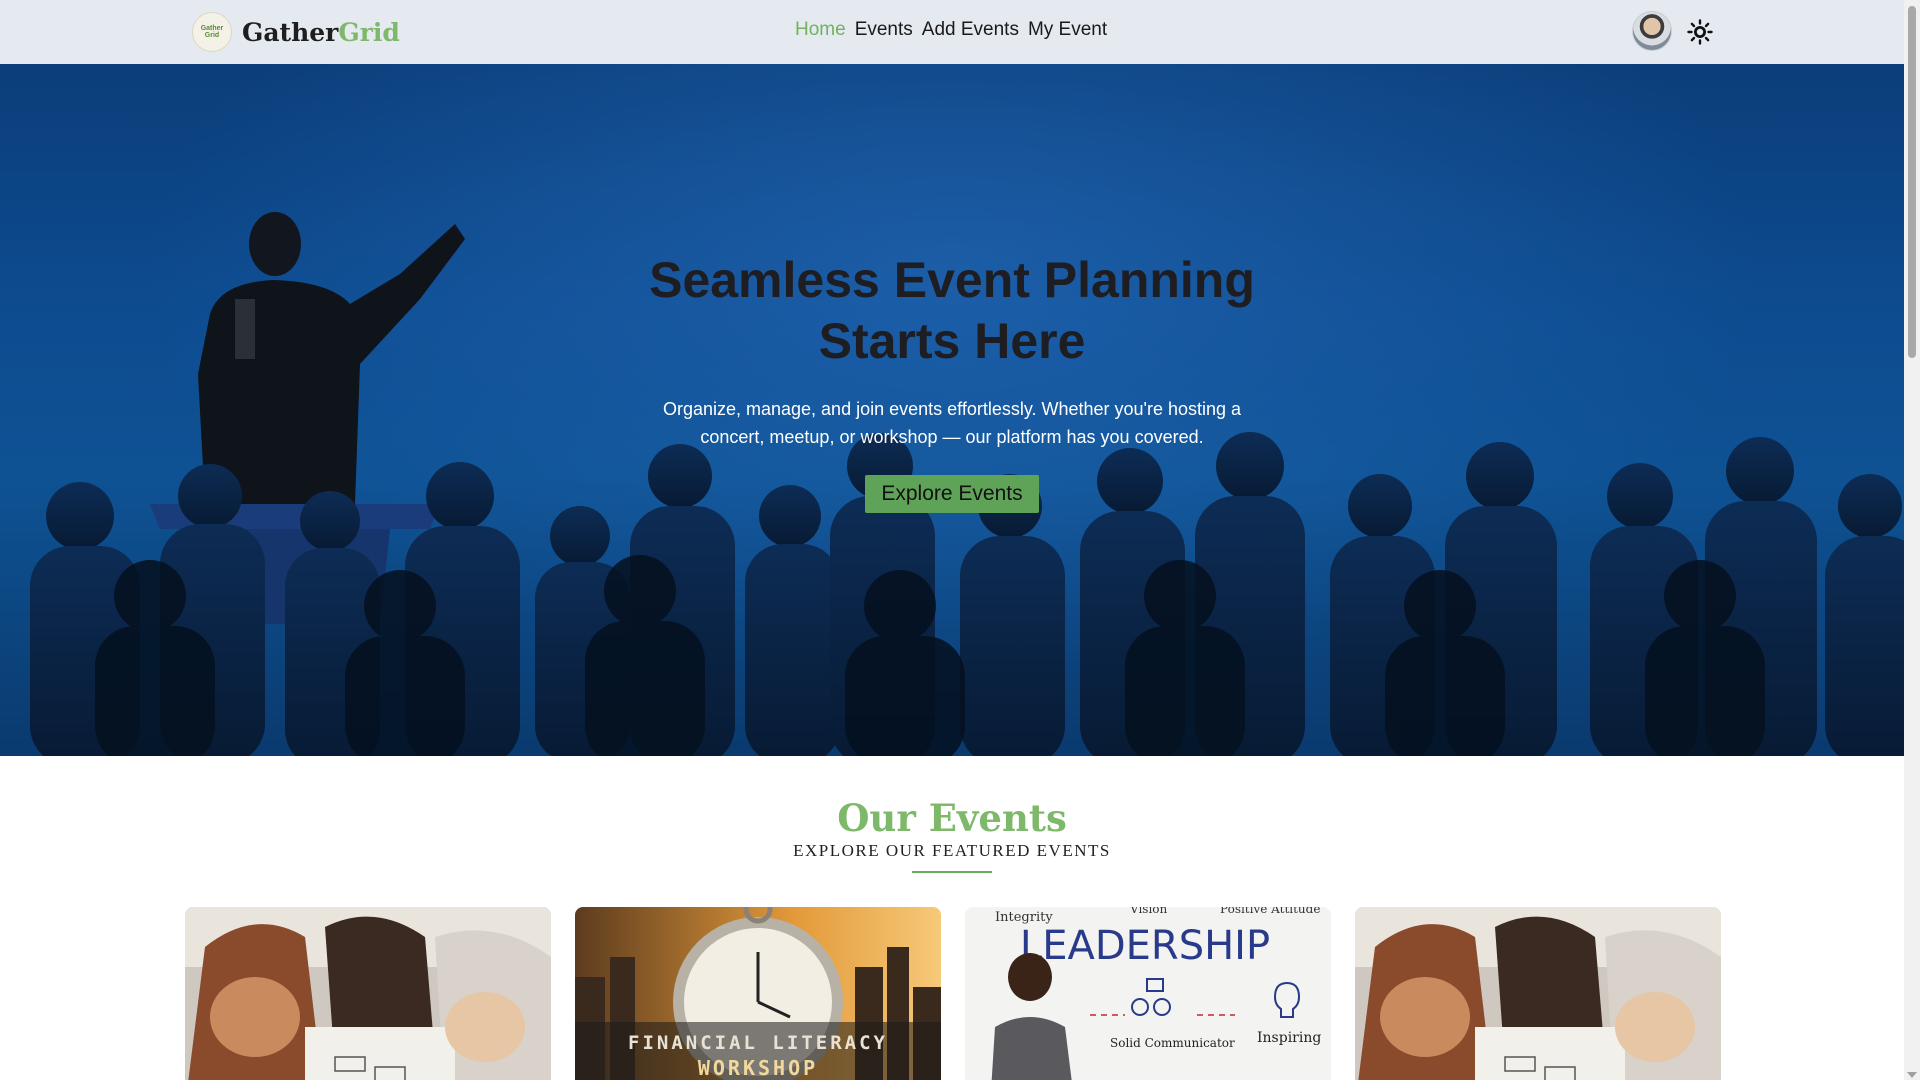 This screenshot has width=1920, height=1080. I want to click on main-nav: Home Events Add Events My Event, so click(951, 30).